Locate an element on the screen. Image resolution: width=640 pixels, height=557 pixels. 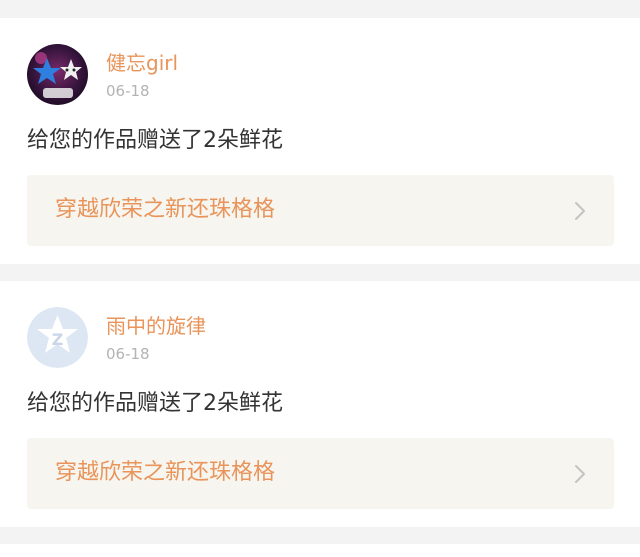
svg-text: Z is located at coordinates (58, 339).